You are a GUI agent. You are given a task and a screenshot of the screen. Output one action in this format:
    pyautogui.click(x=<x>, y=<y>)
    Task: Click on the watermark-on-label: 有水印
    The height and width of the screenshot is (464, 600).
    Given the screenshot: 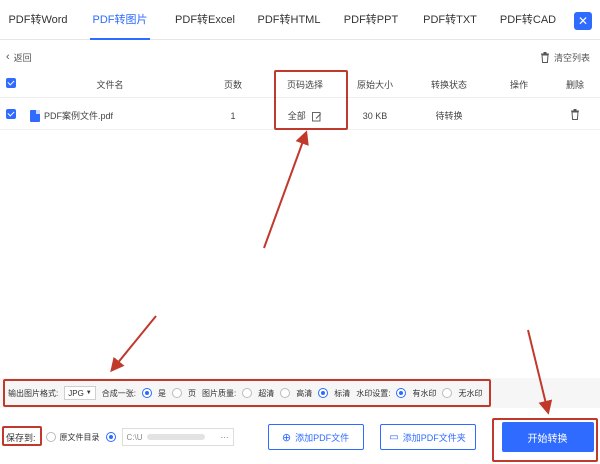 What is the action you would take?
    pyautogui.click(x=424, y=393)
    